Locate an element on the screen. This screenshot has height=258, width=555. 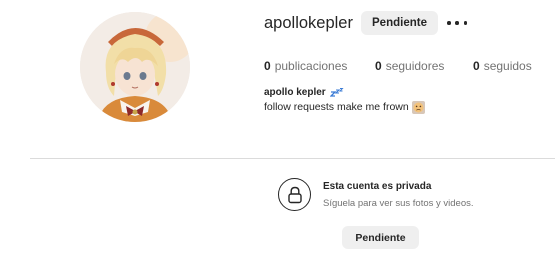
private-account-subtitle: Síguela para ver sus fotos y videos. is located at coordinates (398, 203).